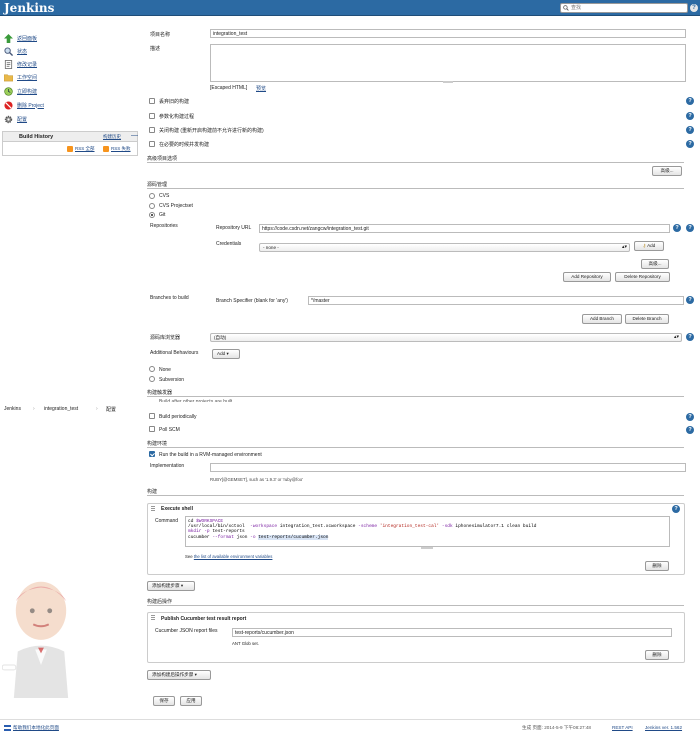 This screenshot has width=700, height=739. What do you see at coordinates (649, 246) in the screenshot?
I see `add-credentials-button: ⚷ Add` at bounding box center [649, 246].